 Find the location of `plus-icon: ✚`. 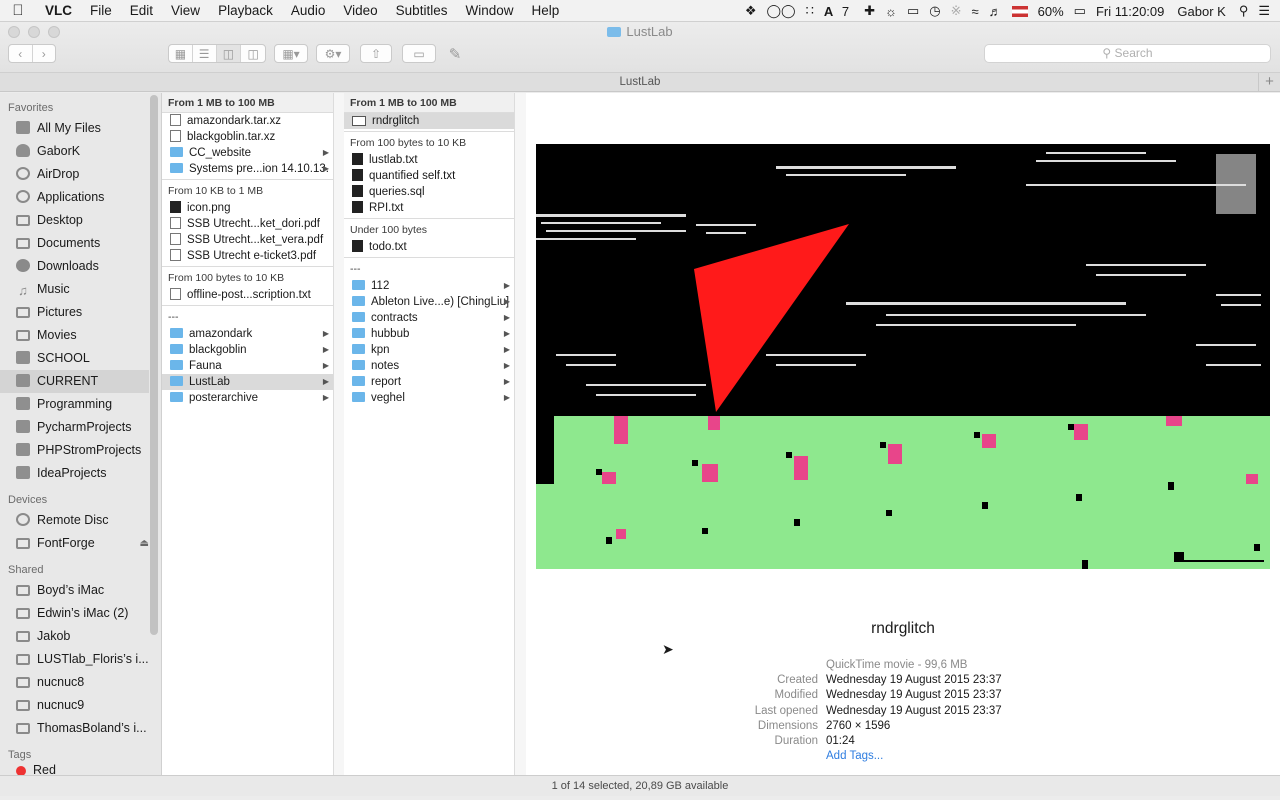

plus-icon: ✚ is located at coordinates (869, 11).